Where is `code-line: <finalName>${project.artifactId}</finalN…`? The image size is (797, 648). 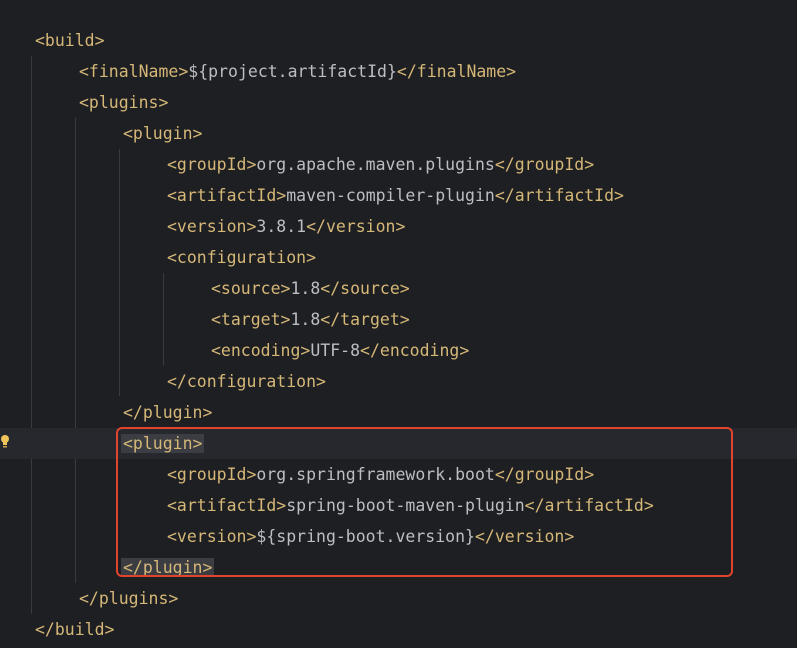 code-line: <finalName>${project.artifactId}</finalN… is located at coordinates (398, 71).